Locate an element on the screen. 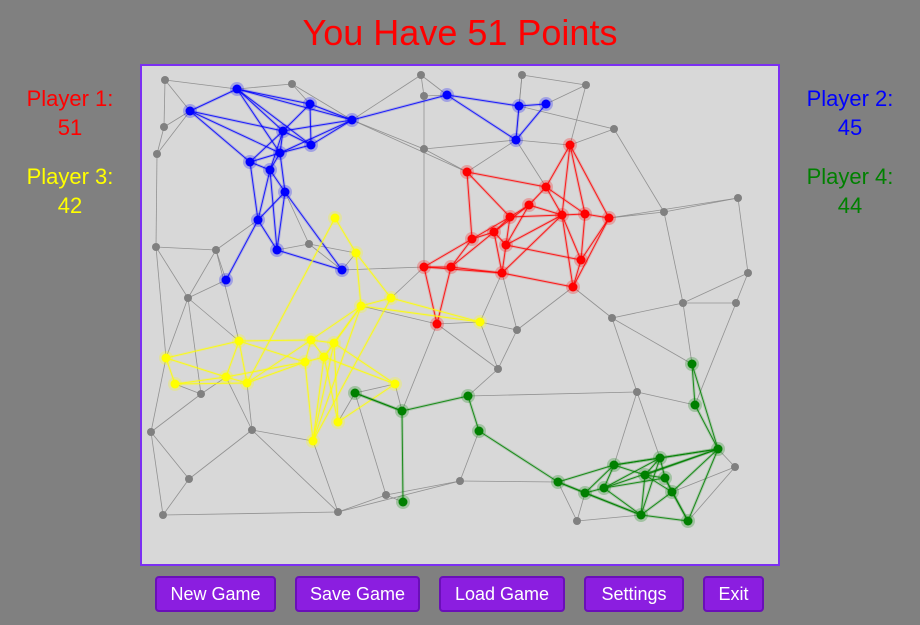 This screenshot has width=920, height=625. settings-button: Settings is located at coordinates (634, 594).